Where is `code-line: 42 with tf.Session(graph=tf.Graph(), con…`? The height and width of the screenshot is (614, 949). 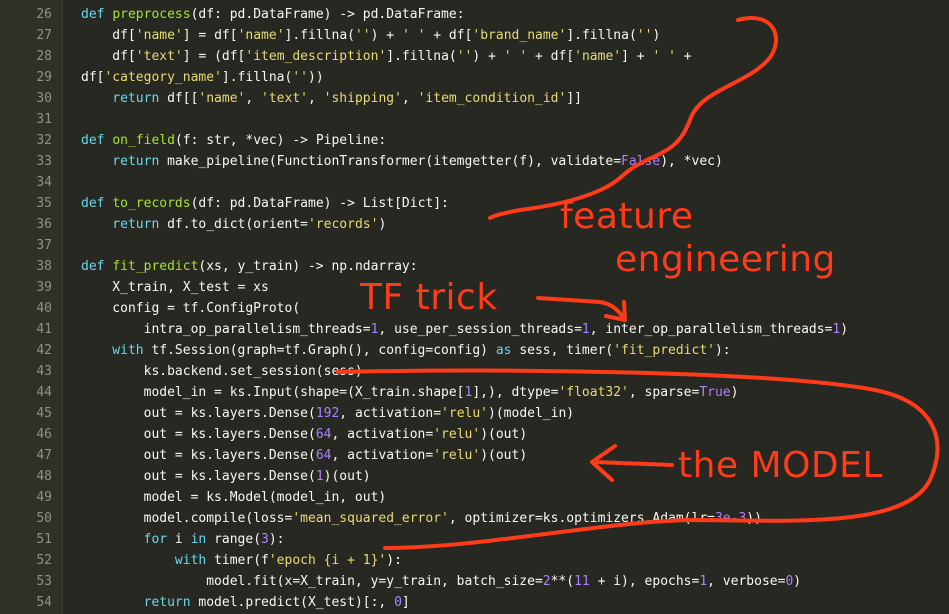 code-line: 42 with tf.Session(graph=tf.Graph(), con… is located at coordinates (474, 350).